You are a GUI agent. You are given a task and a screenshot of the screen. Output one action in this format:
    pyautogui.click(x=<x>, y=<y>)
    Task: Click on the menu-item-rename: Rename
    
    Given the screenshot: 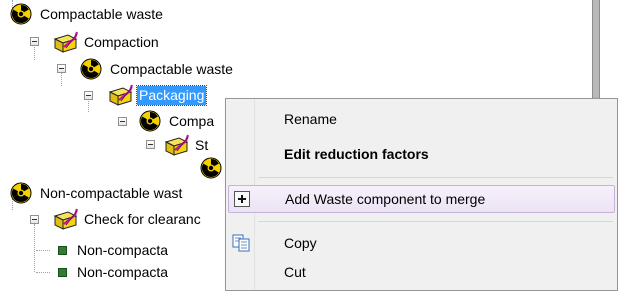 What is the action you would take?
    pyautogui.click(x=421, y=119)
    